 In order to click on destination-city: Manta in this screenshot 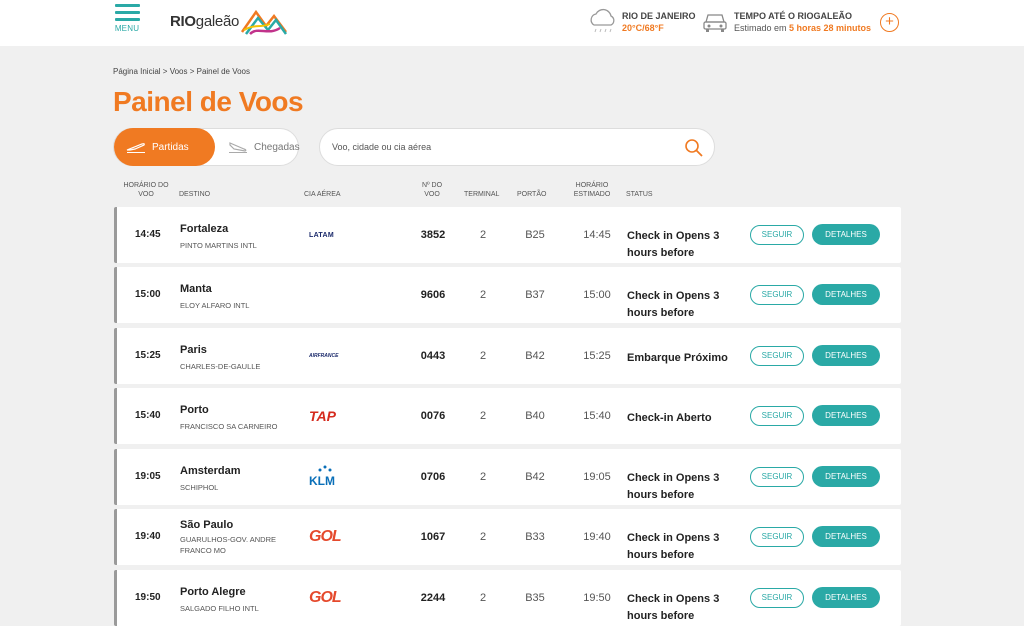, I will do `click(196, 289)`.